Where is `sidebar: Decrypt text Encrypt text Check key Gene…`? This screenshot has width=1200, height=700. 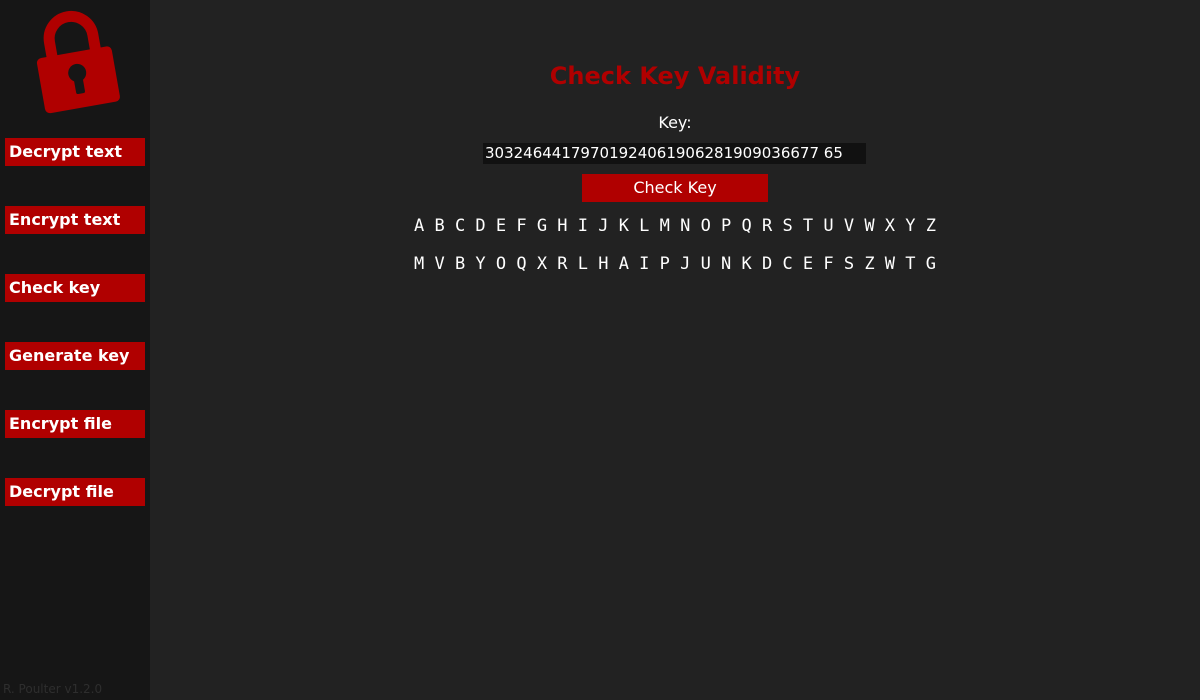
sidebar: Decrypt text Encrypt text Check key Gene… is located at coordinates (75, 350).